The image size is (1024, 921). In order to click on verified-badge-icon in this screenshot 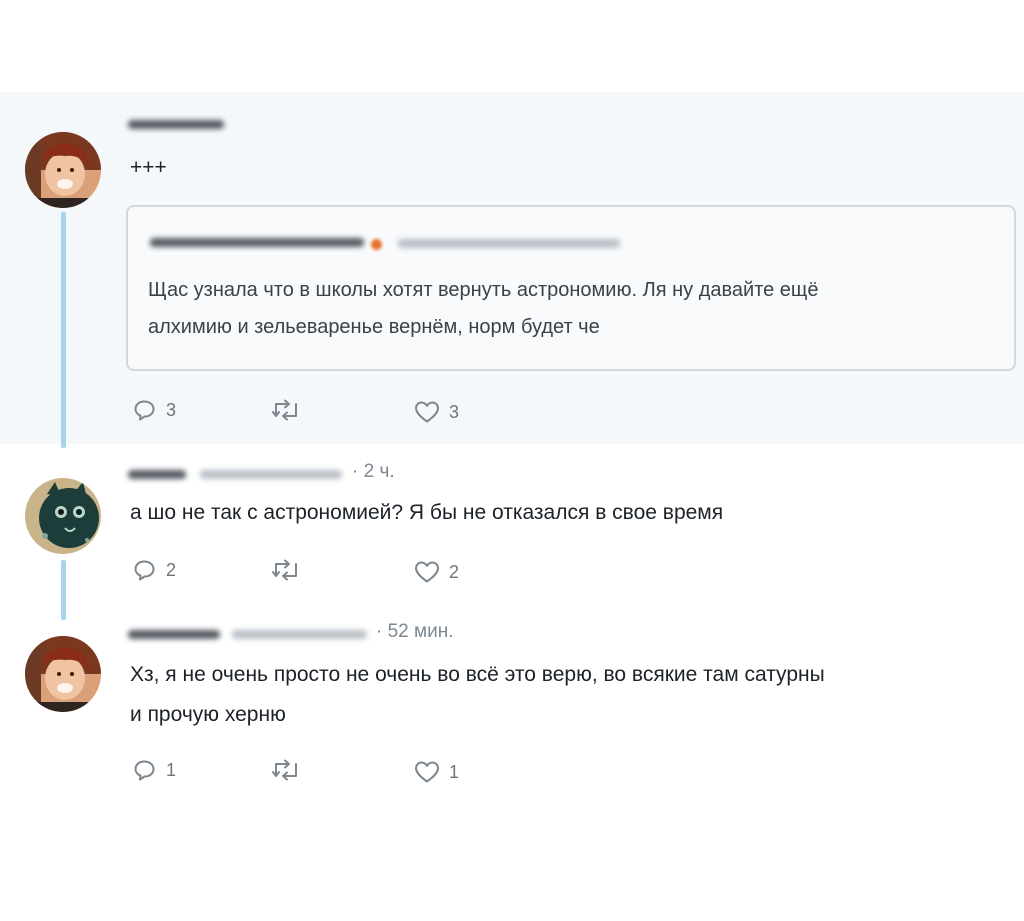, I will do `click(376, 244)`.